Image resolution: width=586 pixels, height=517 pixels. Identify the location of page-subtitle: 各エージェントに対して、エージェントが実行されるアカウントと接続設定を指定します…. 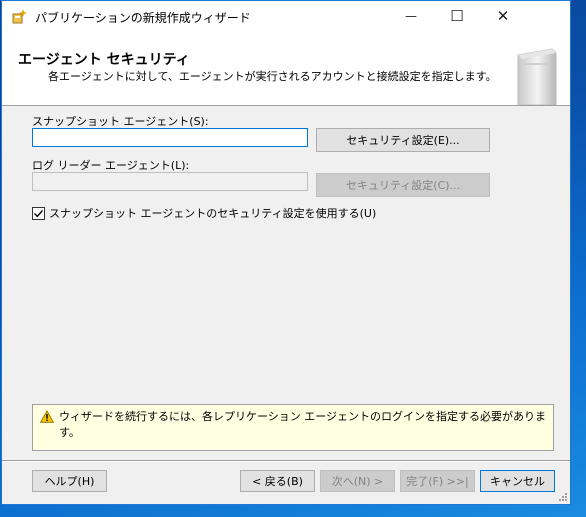
(272, 76).